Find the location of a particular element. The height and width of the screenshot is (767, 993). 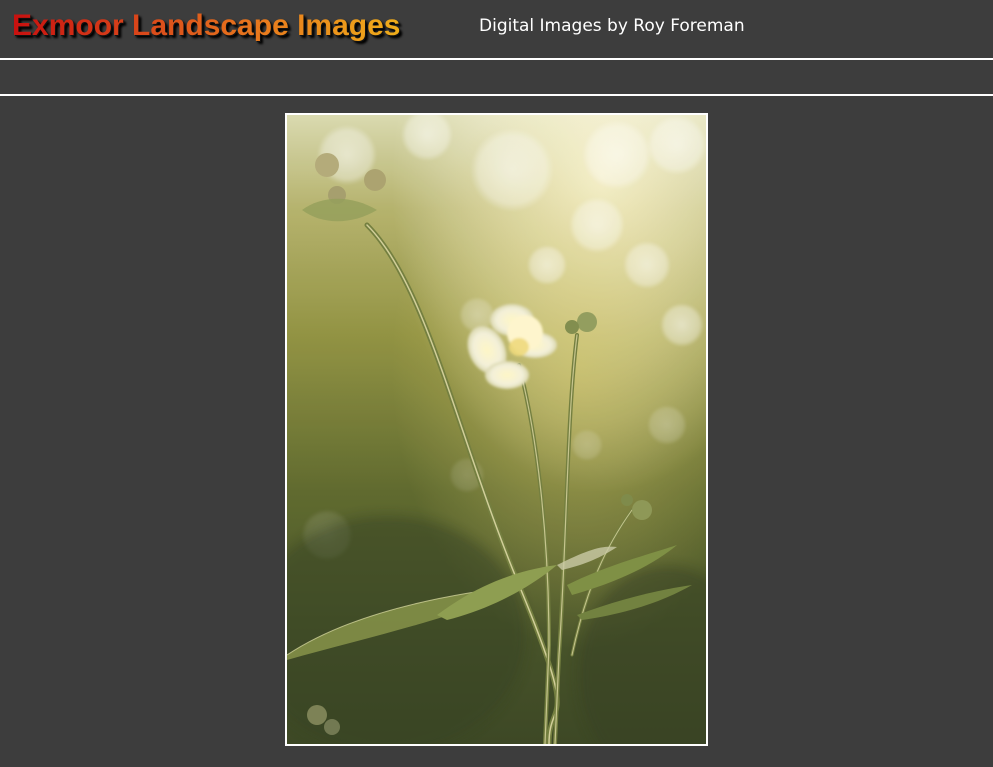

site-subtitle: Digital Images by Roy Foreman is located at coordinates (612, 26).